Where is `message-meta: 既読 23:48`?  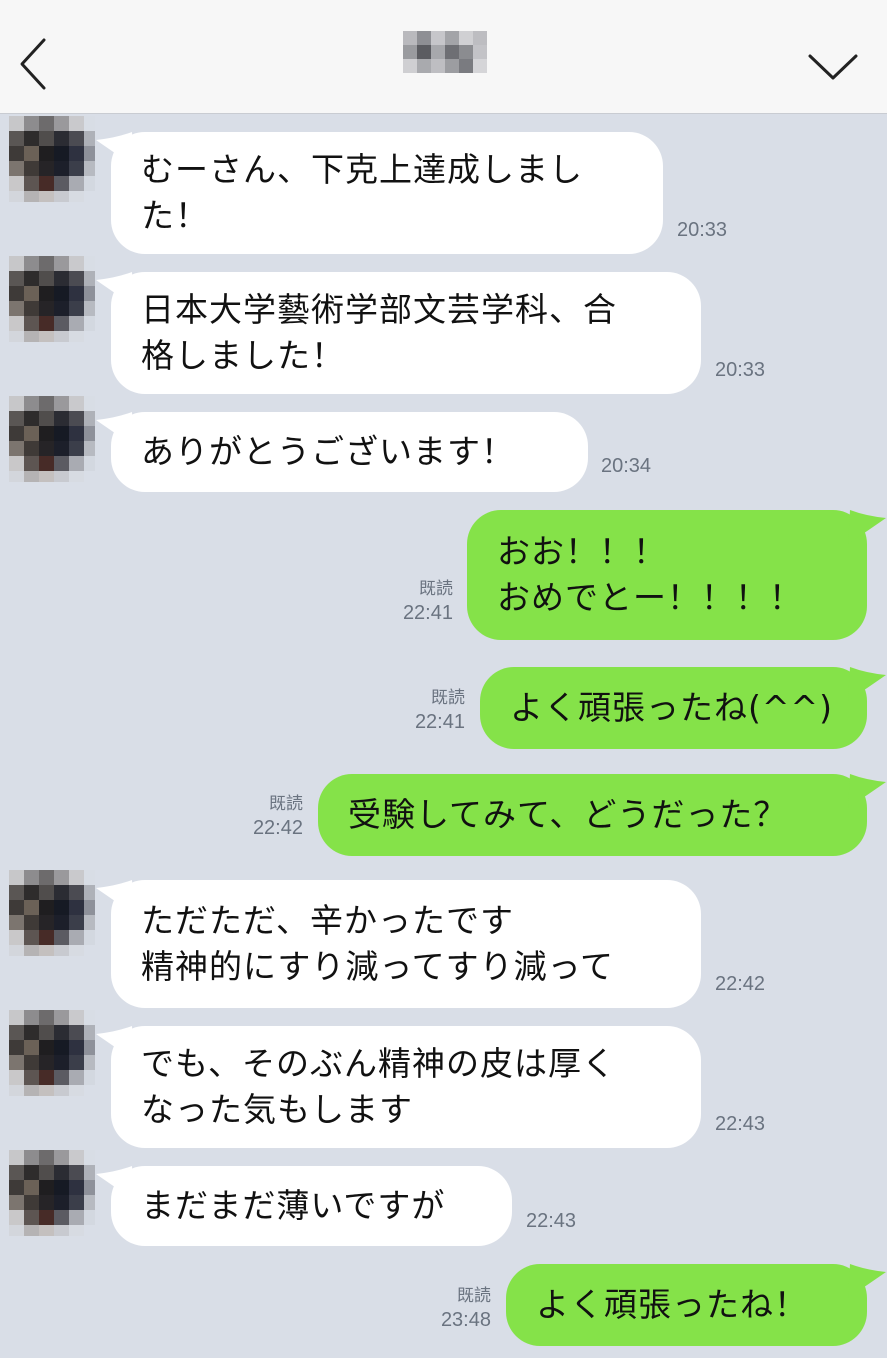 message-meta: 既読 23:48 is located at coordinates (444, 1309).